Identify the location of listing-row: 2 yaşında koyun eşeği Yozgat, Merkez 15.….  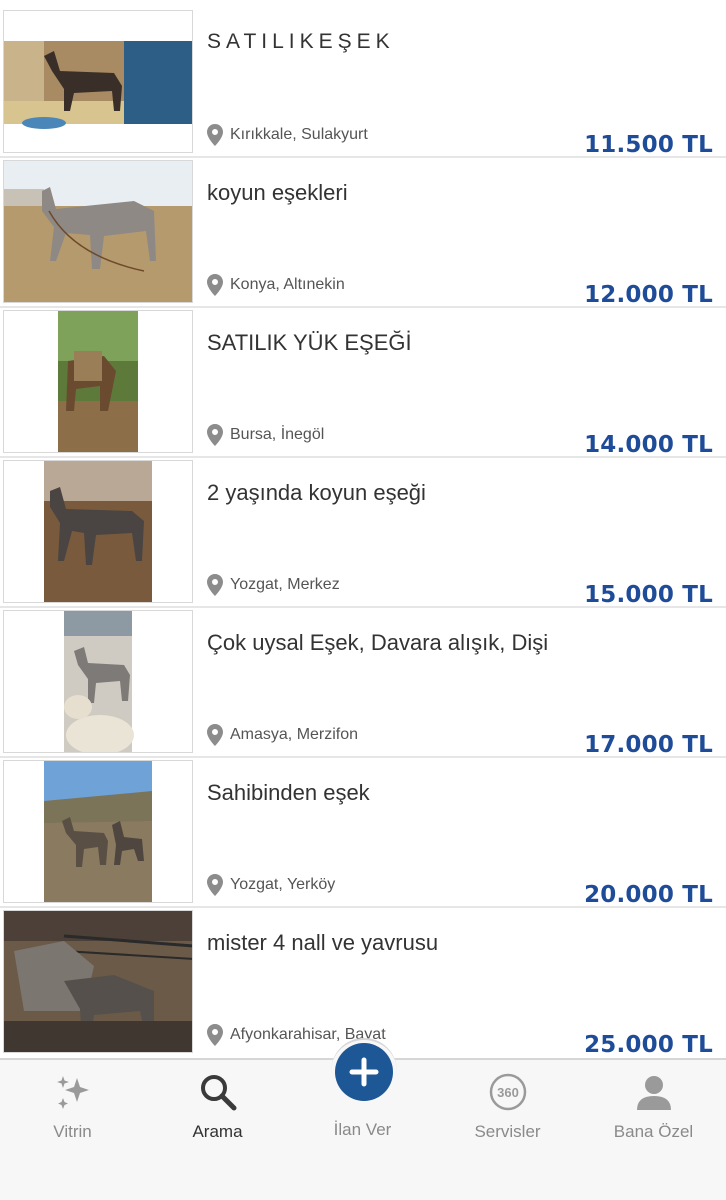
(363, 533).